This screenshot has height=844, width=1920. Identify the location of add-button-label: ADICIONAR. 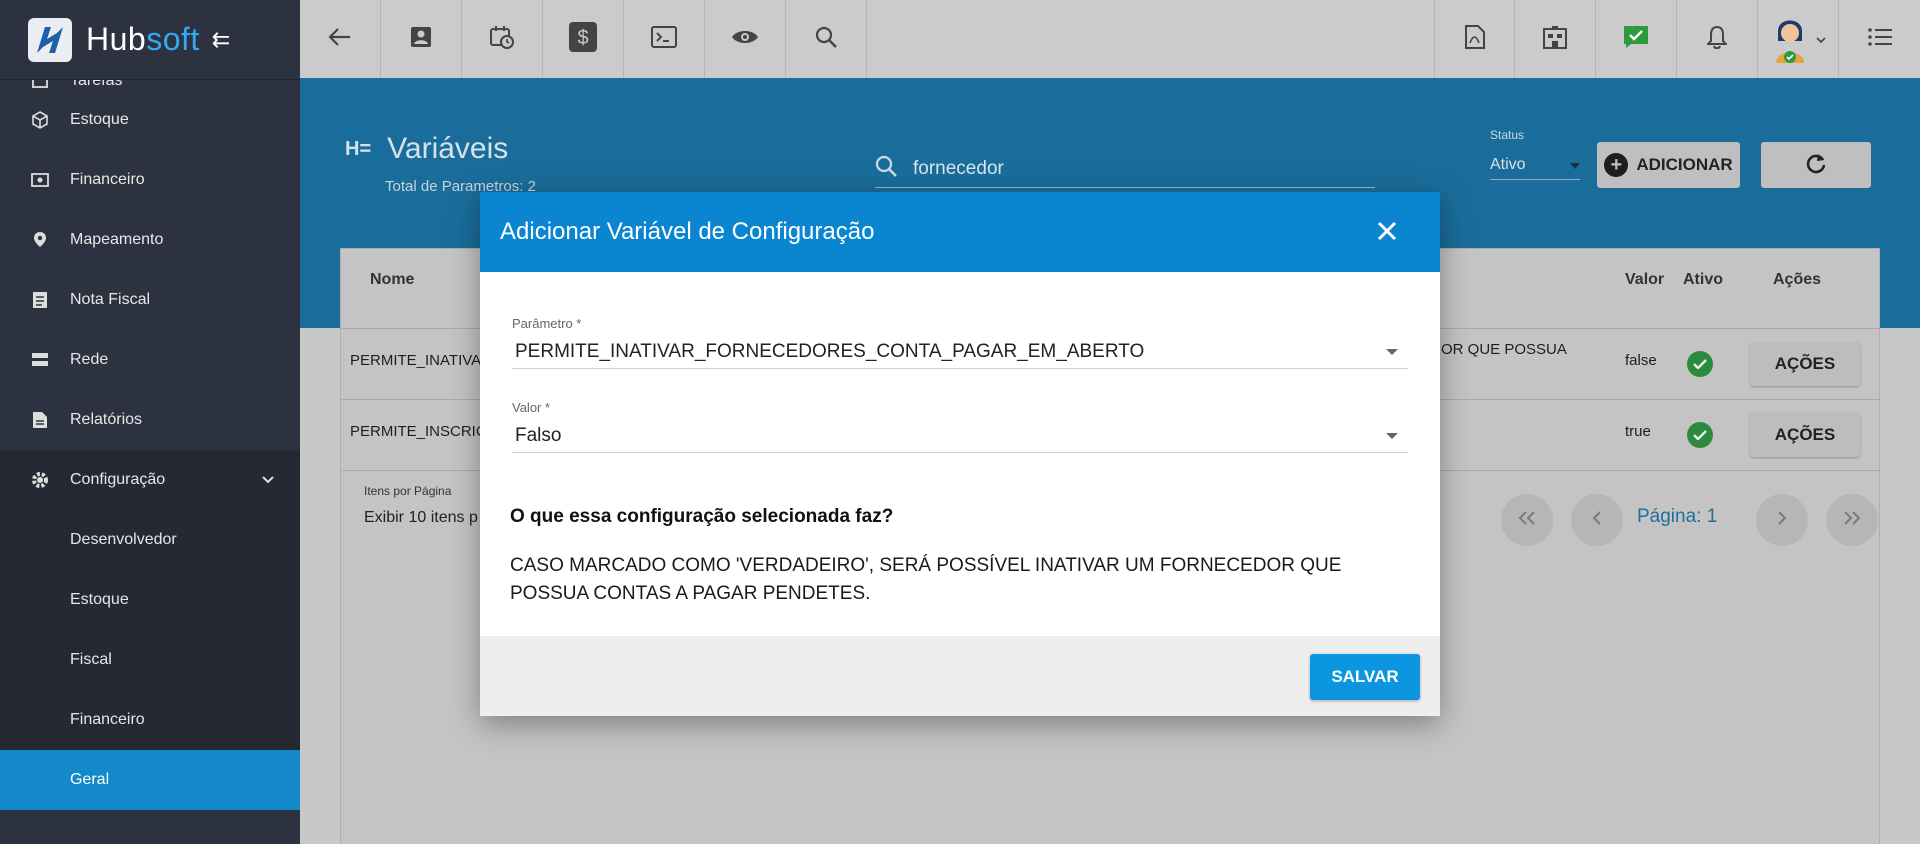
(1684, 164).